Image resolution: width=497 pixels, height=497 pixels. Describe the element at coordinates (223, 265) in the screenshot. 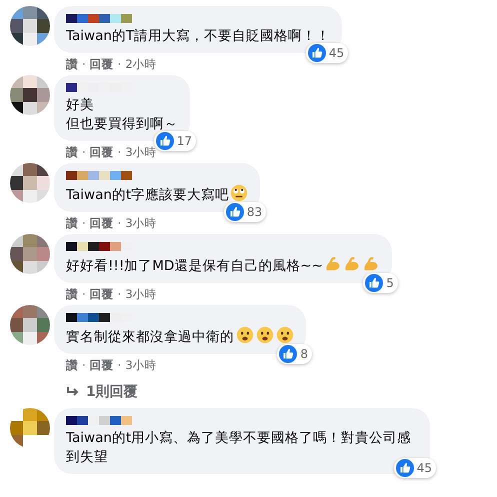

I see `comment-text: 好好看!!!加了MD還是保有自己的風格~~` at that location.